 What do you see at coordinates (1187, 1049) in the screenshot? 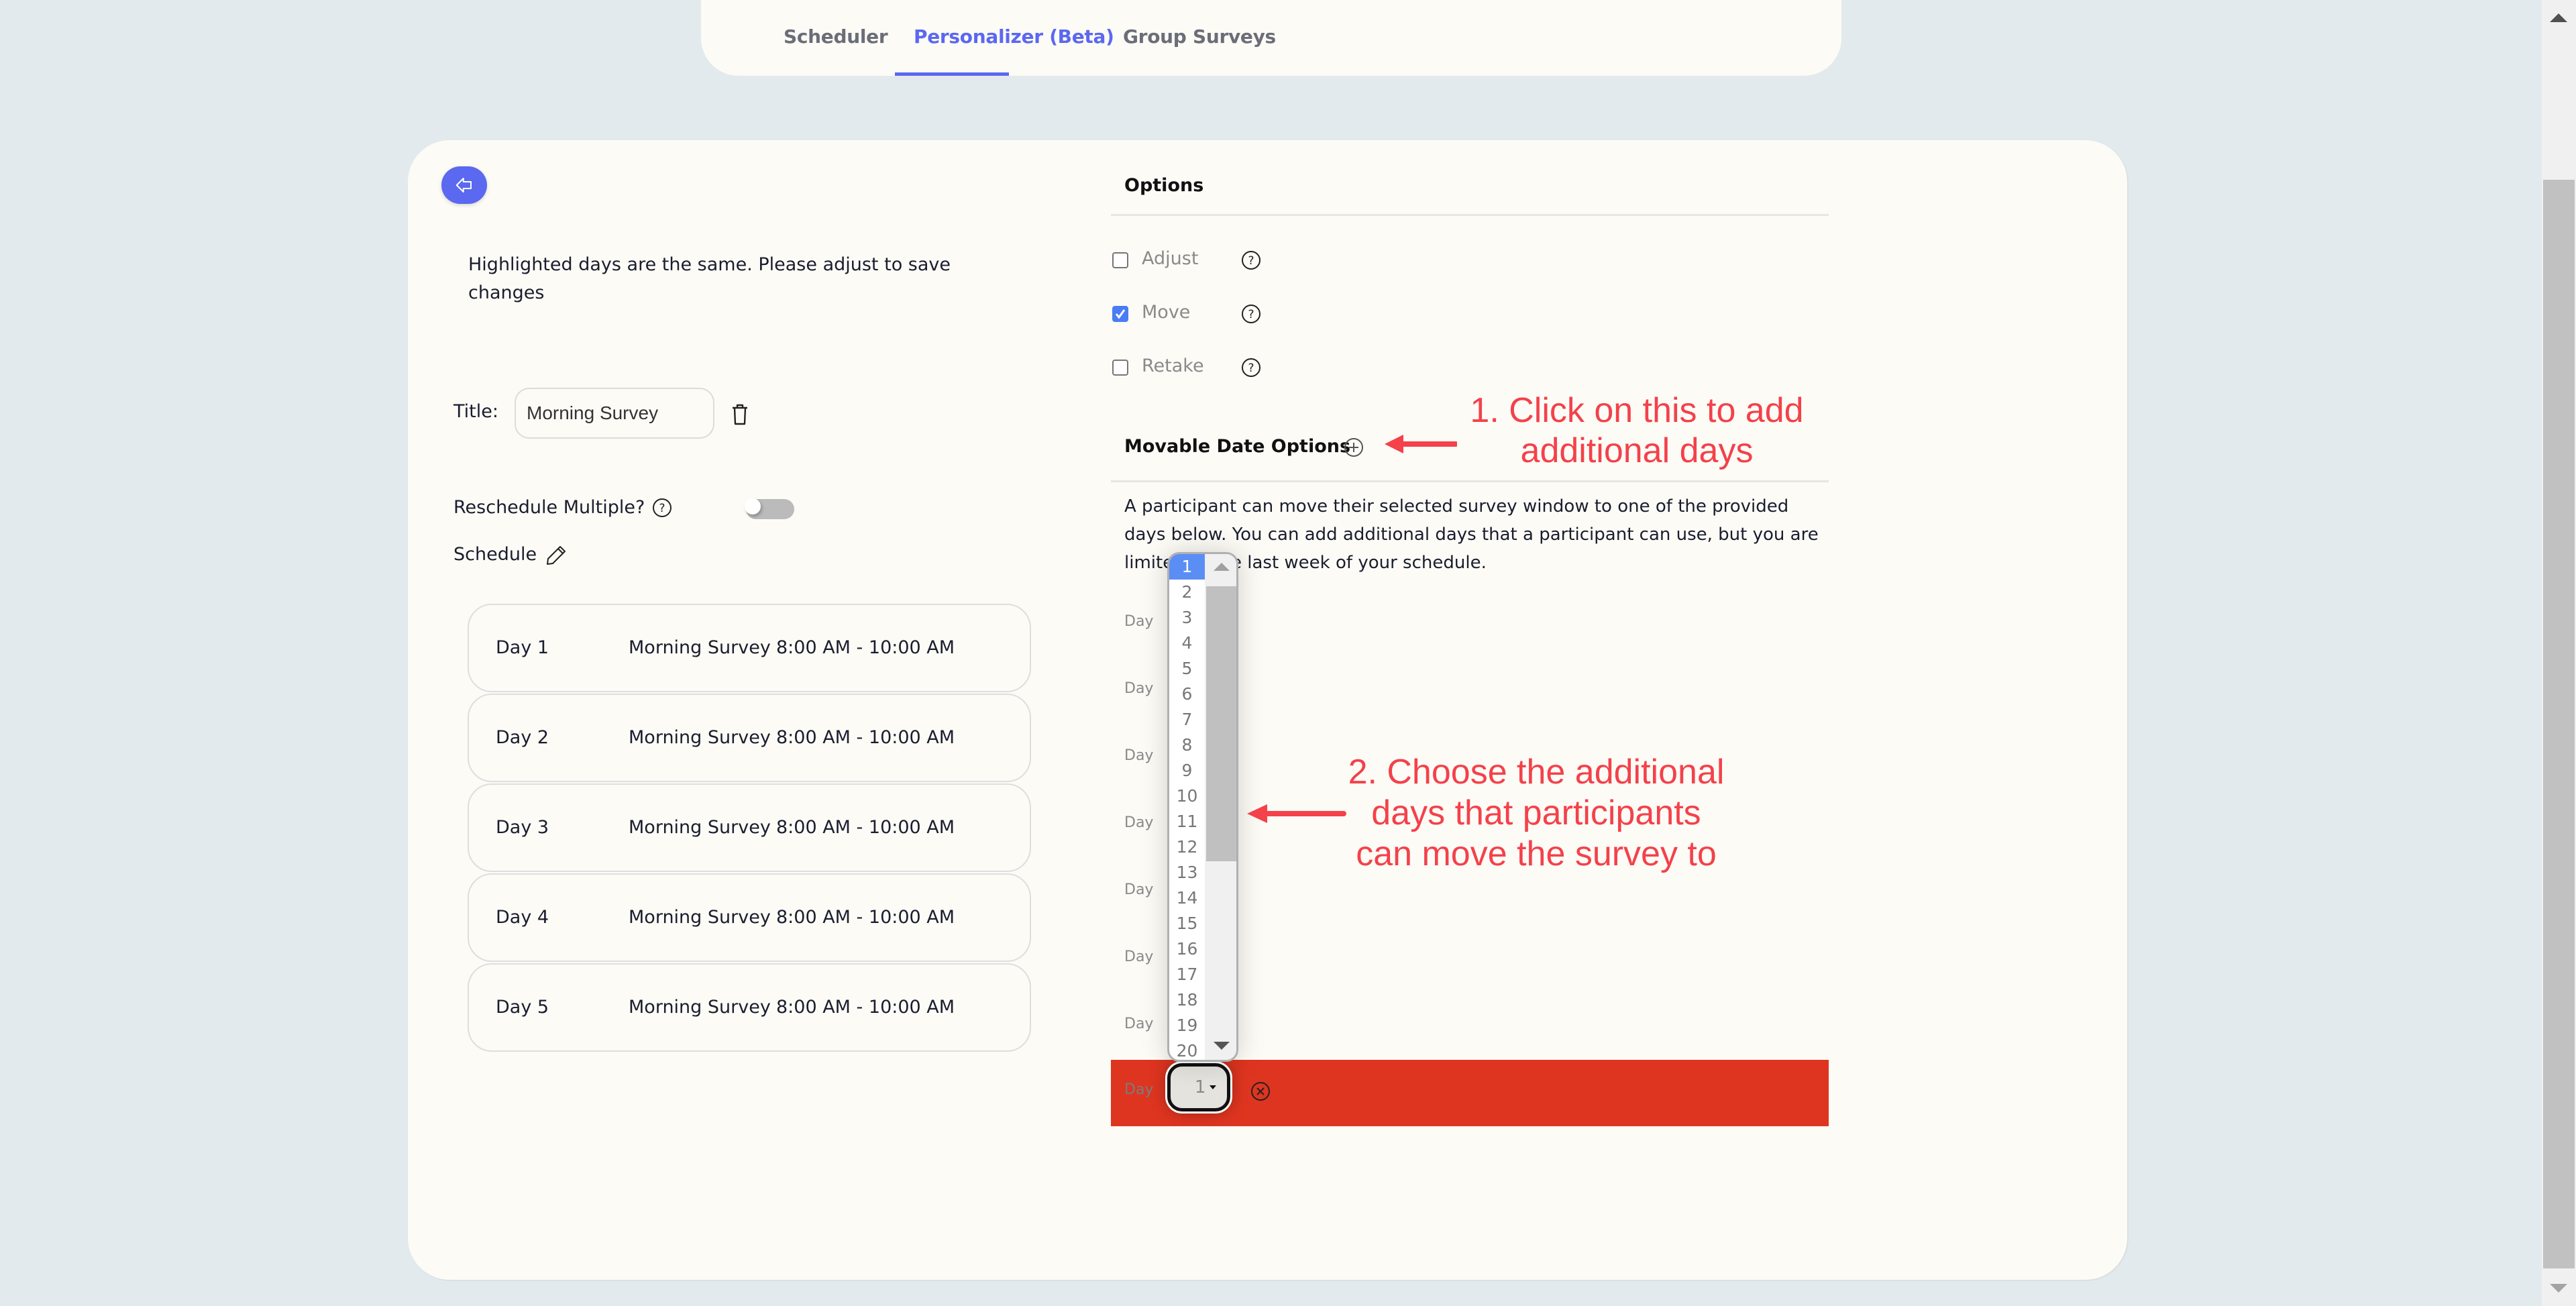
I see `dropdown-option: 20` at bounding box center [1187, 1049].